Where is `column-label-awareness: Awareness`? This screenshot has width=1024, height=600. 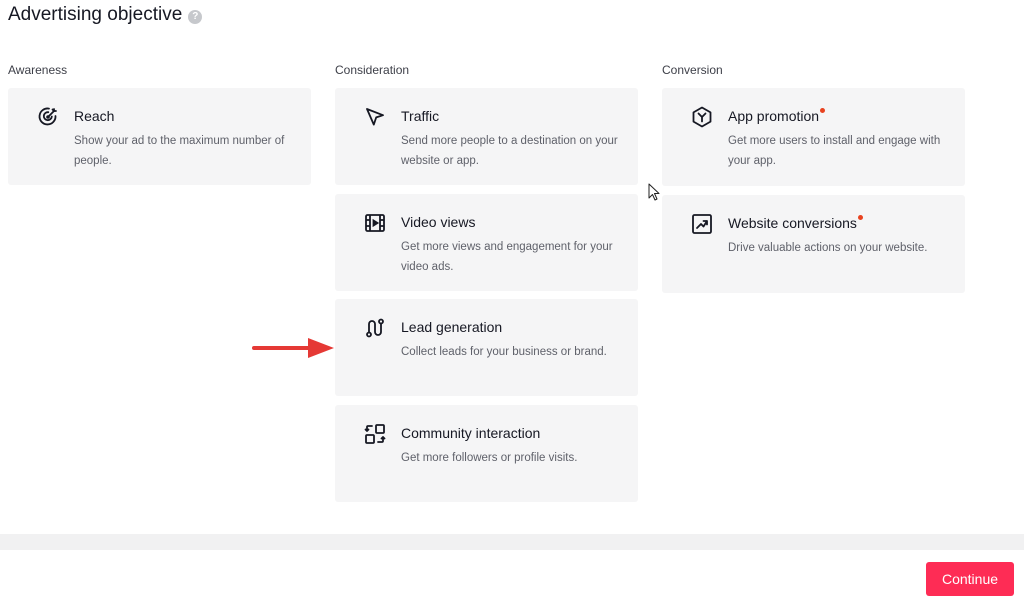 column-label-awareness: Awareness is located at coordinates (38, 70).